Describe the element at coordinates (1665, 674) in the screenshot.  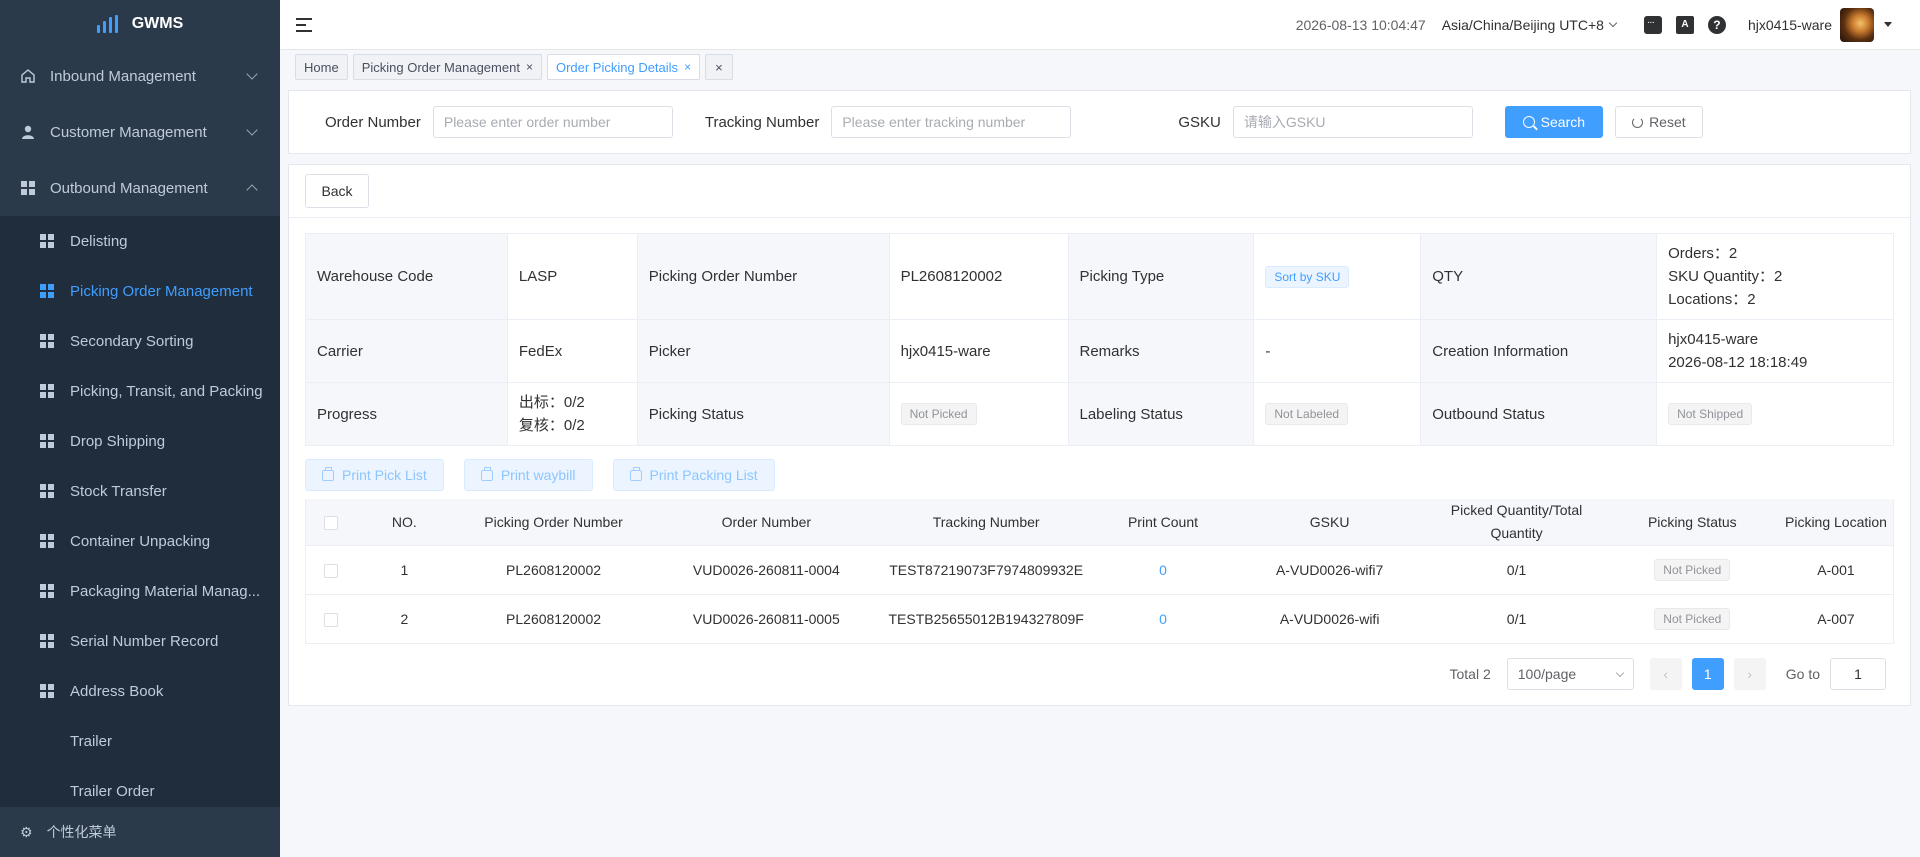
I see `prev-page-button: ‹` at that location.